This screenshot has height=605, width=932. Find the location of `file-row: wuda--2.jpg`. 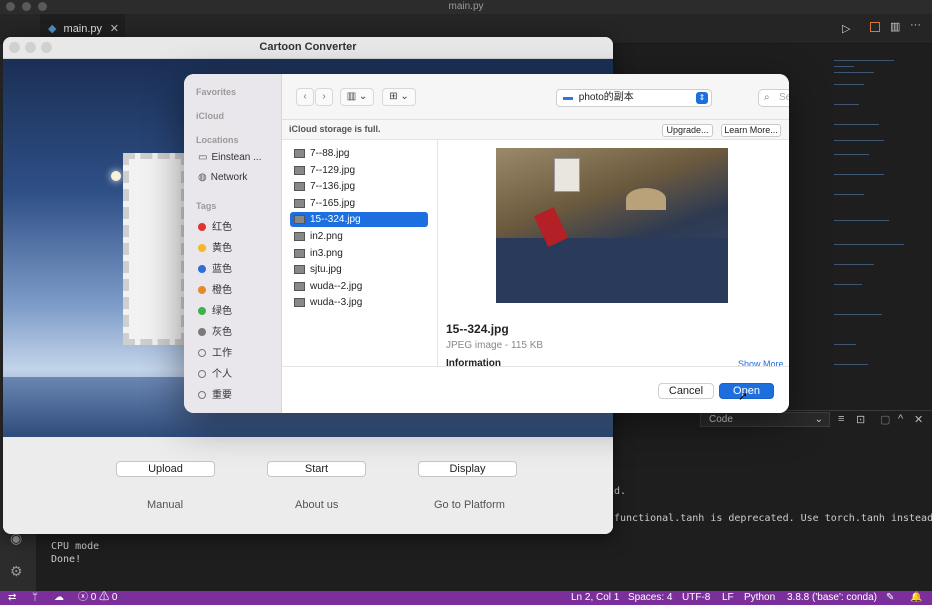

file-row: wuda--2.jpg is located at coordinates (359, 286).